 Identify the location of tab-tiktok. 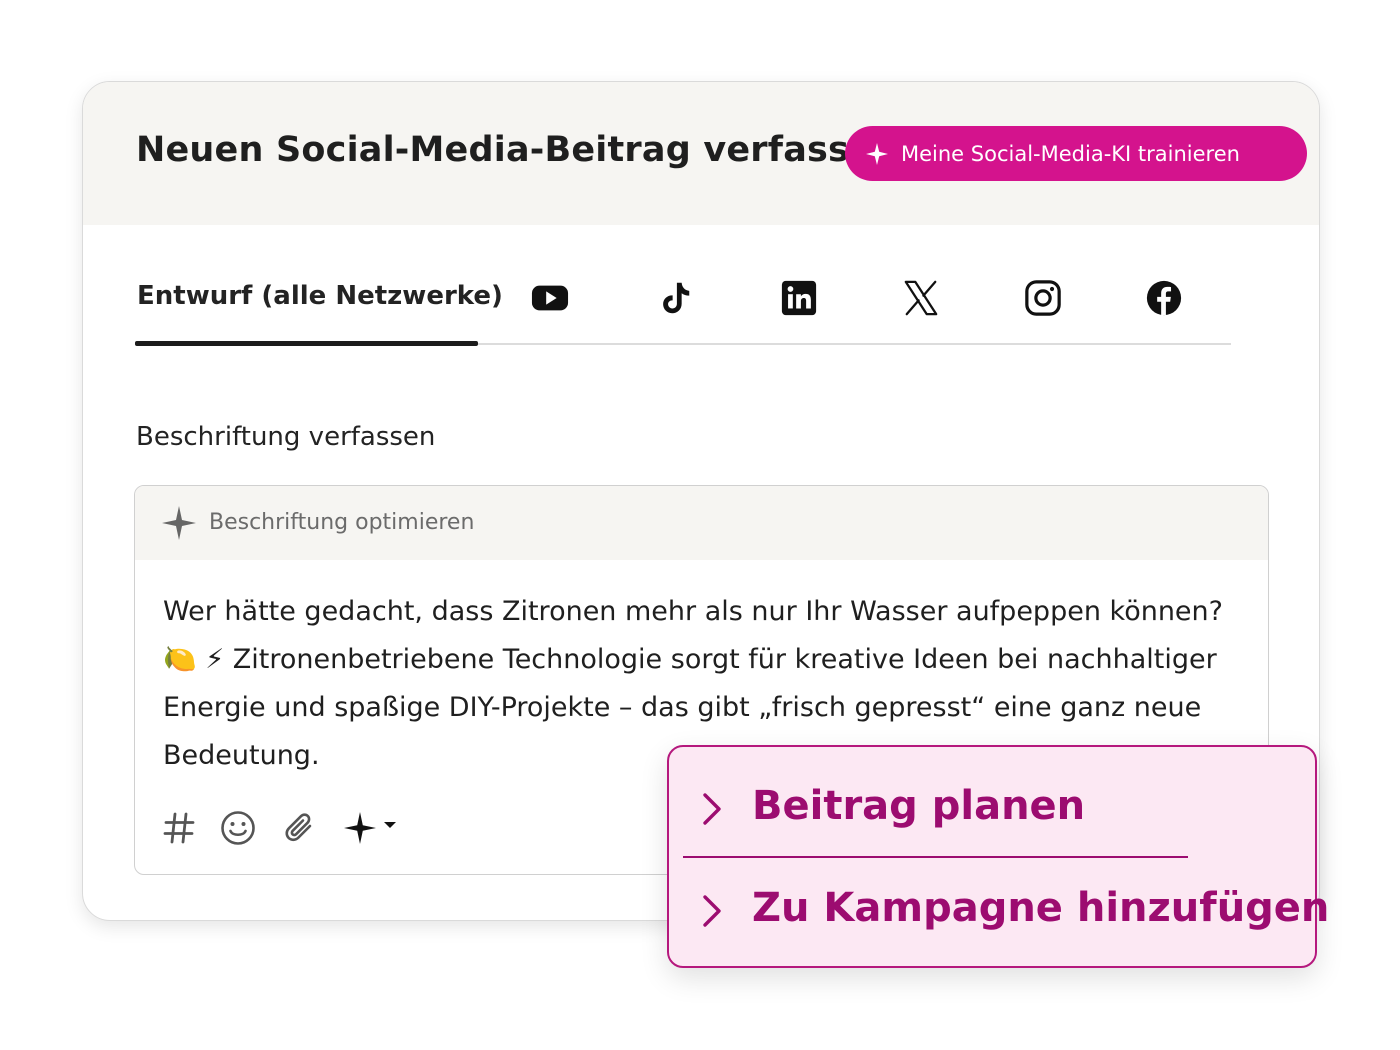
(675, 298).